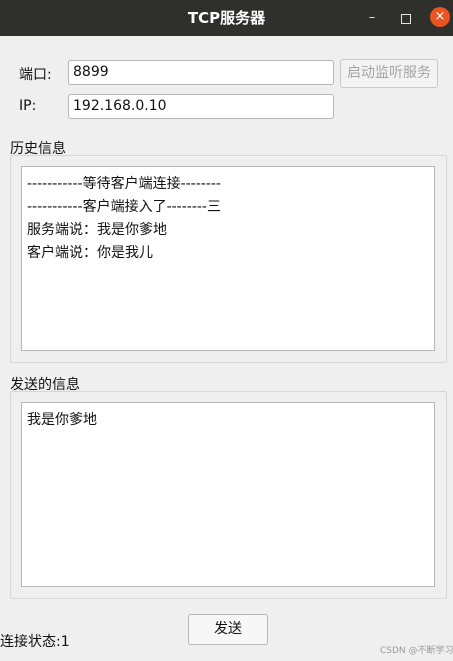 The image size is (453, 661). What do you see at coordinates (416, 651) in the screenshot?
I see `watermark: CSDN @不断学习。。` at bounding box center [416, 651].